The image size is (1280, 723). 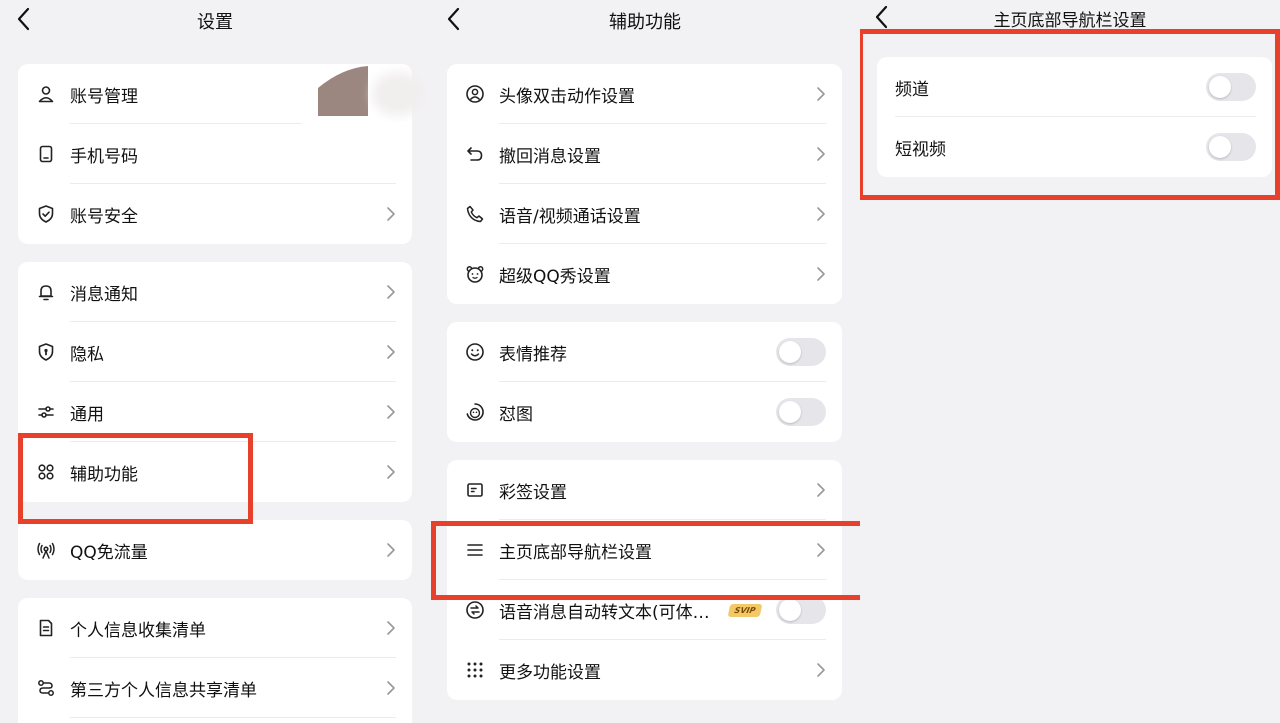 What do you see at coordinates (46, 154) in the screenshot?
I see `phone-device-icon` at bounding box center [46, 154].